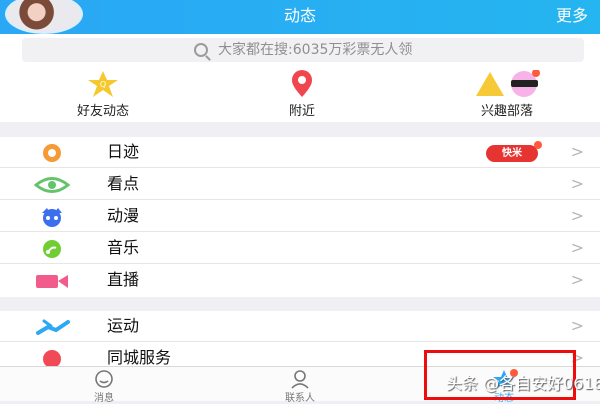 The height and width of the screenshot is (404, 600). What do you see at coordinates (104, 398) in the screenshot?
I see `tab-label: 消息` at bounding box center [104, 398].